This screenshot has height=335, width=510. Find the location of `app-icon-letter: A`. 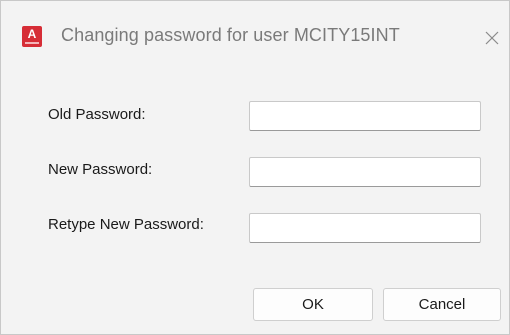

app-icon-letter: A is located at coordinates (32, 34).